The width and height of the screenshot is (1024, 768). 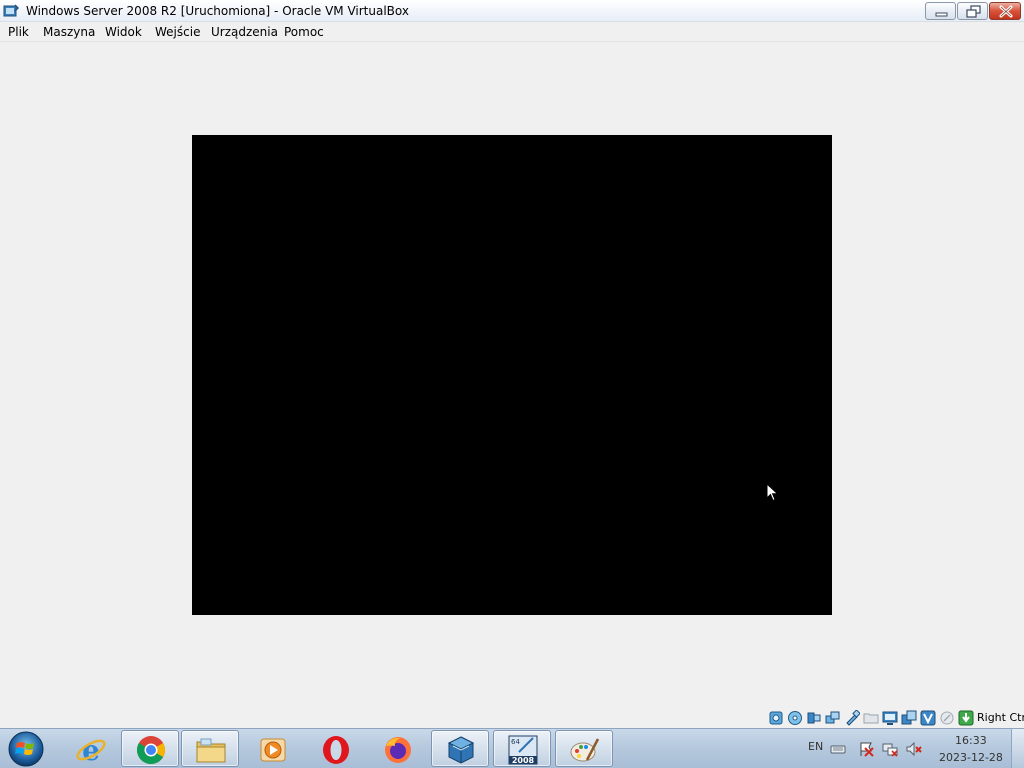 I want to click on taskbar-paint, so click(x=584, y=748).